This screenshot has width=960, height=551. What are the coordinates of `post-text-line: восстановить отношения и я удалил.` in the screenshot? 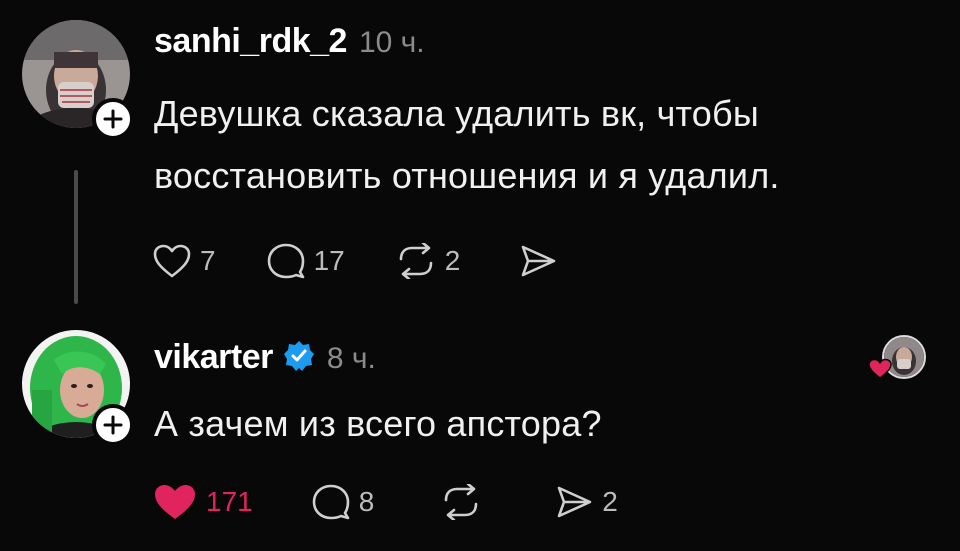 It's located at (467, 175).